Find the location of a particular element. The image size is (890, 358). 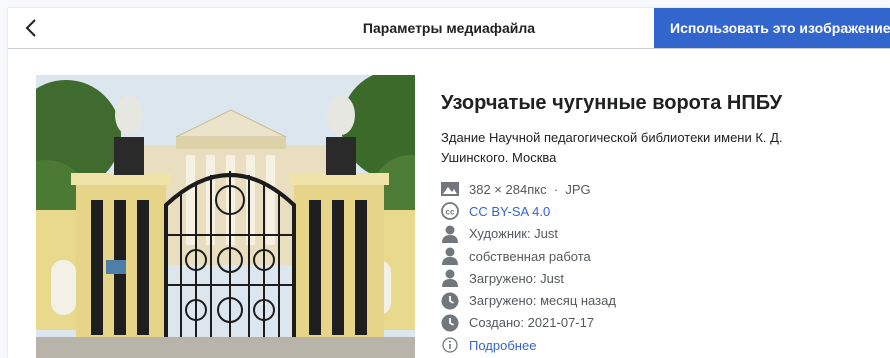

meta-license: cc CC BY-SA 4.0 is located at coordinates (661, 211).